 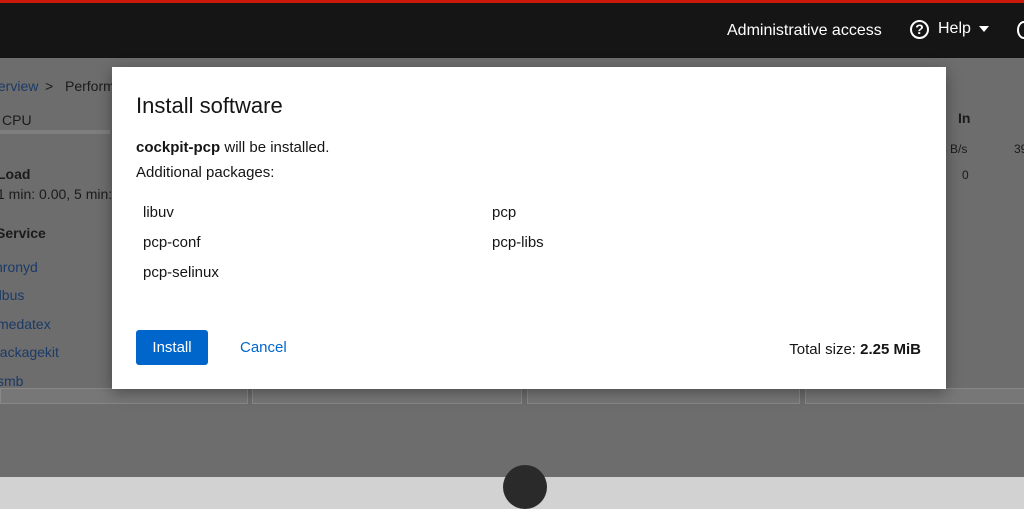 What do you see at coordinates (181, 272) in the screenshot?
I see `package-item: pcp-selinux` at bounding box center [181, 272].